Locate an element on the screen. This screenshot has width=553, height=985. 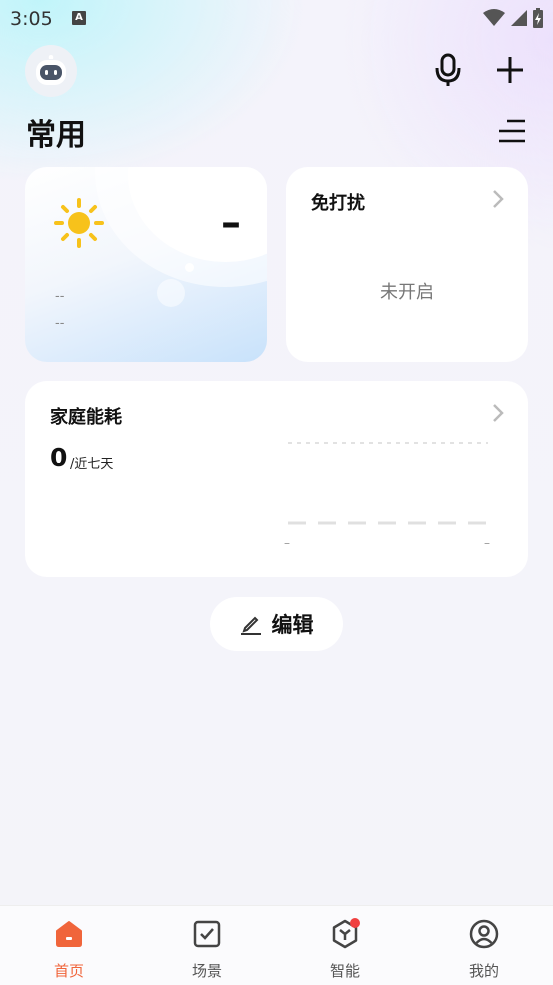
status-bar: 3:05 A is located at coordinates (276, 18).